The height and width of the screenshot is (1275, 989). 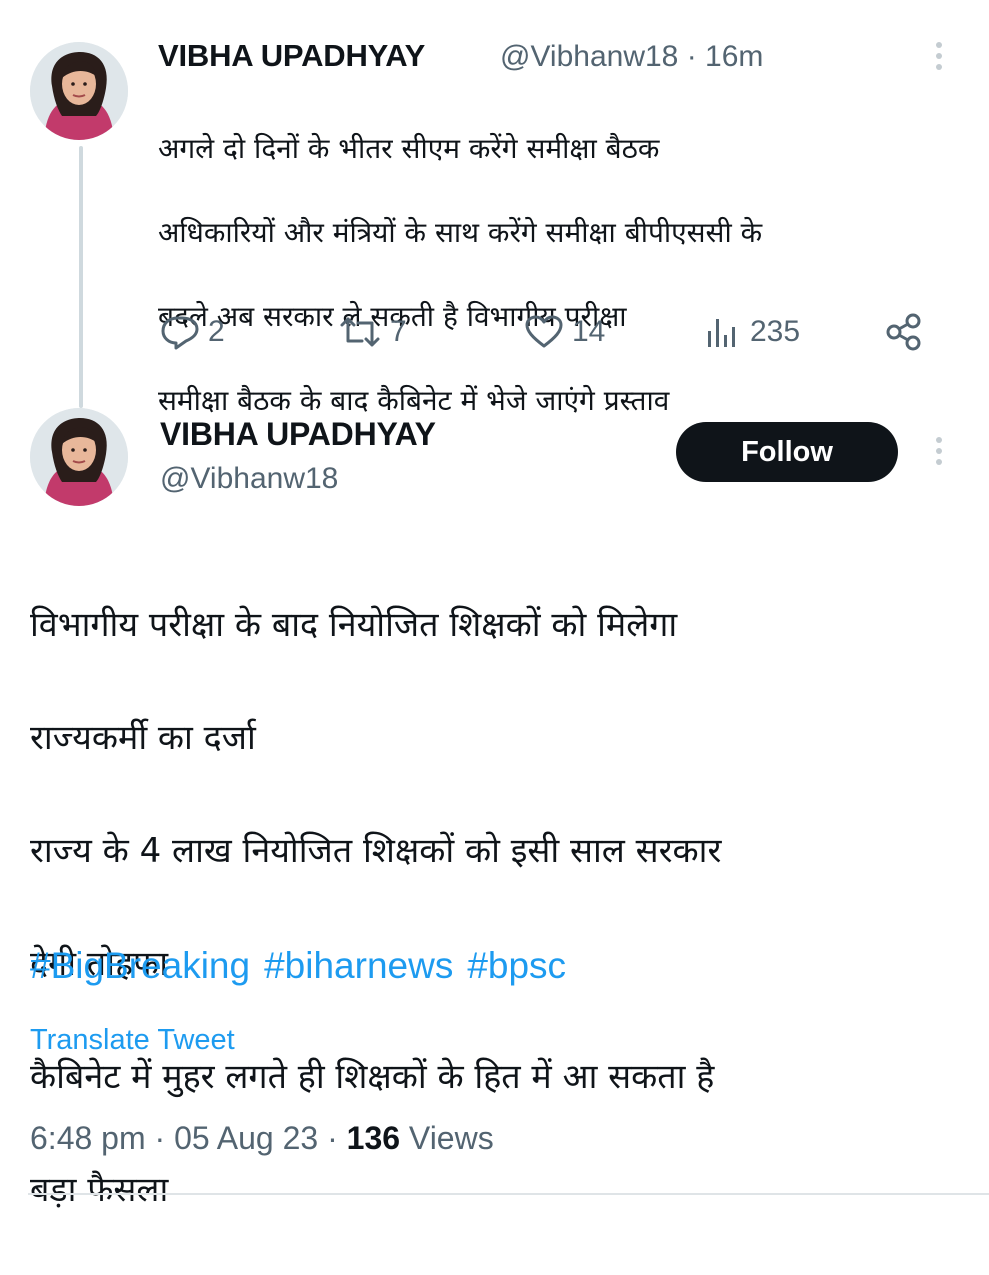 I want to click on hashtag-link: #bpsc, so click(x=516, y=965).